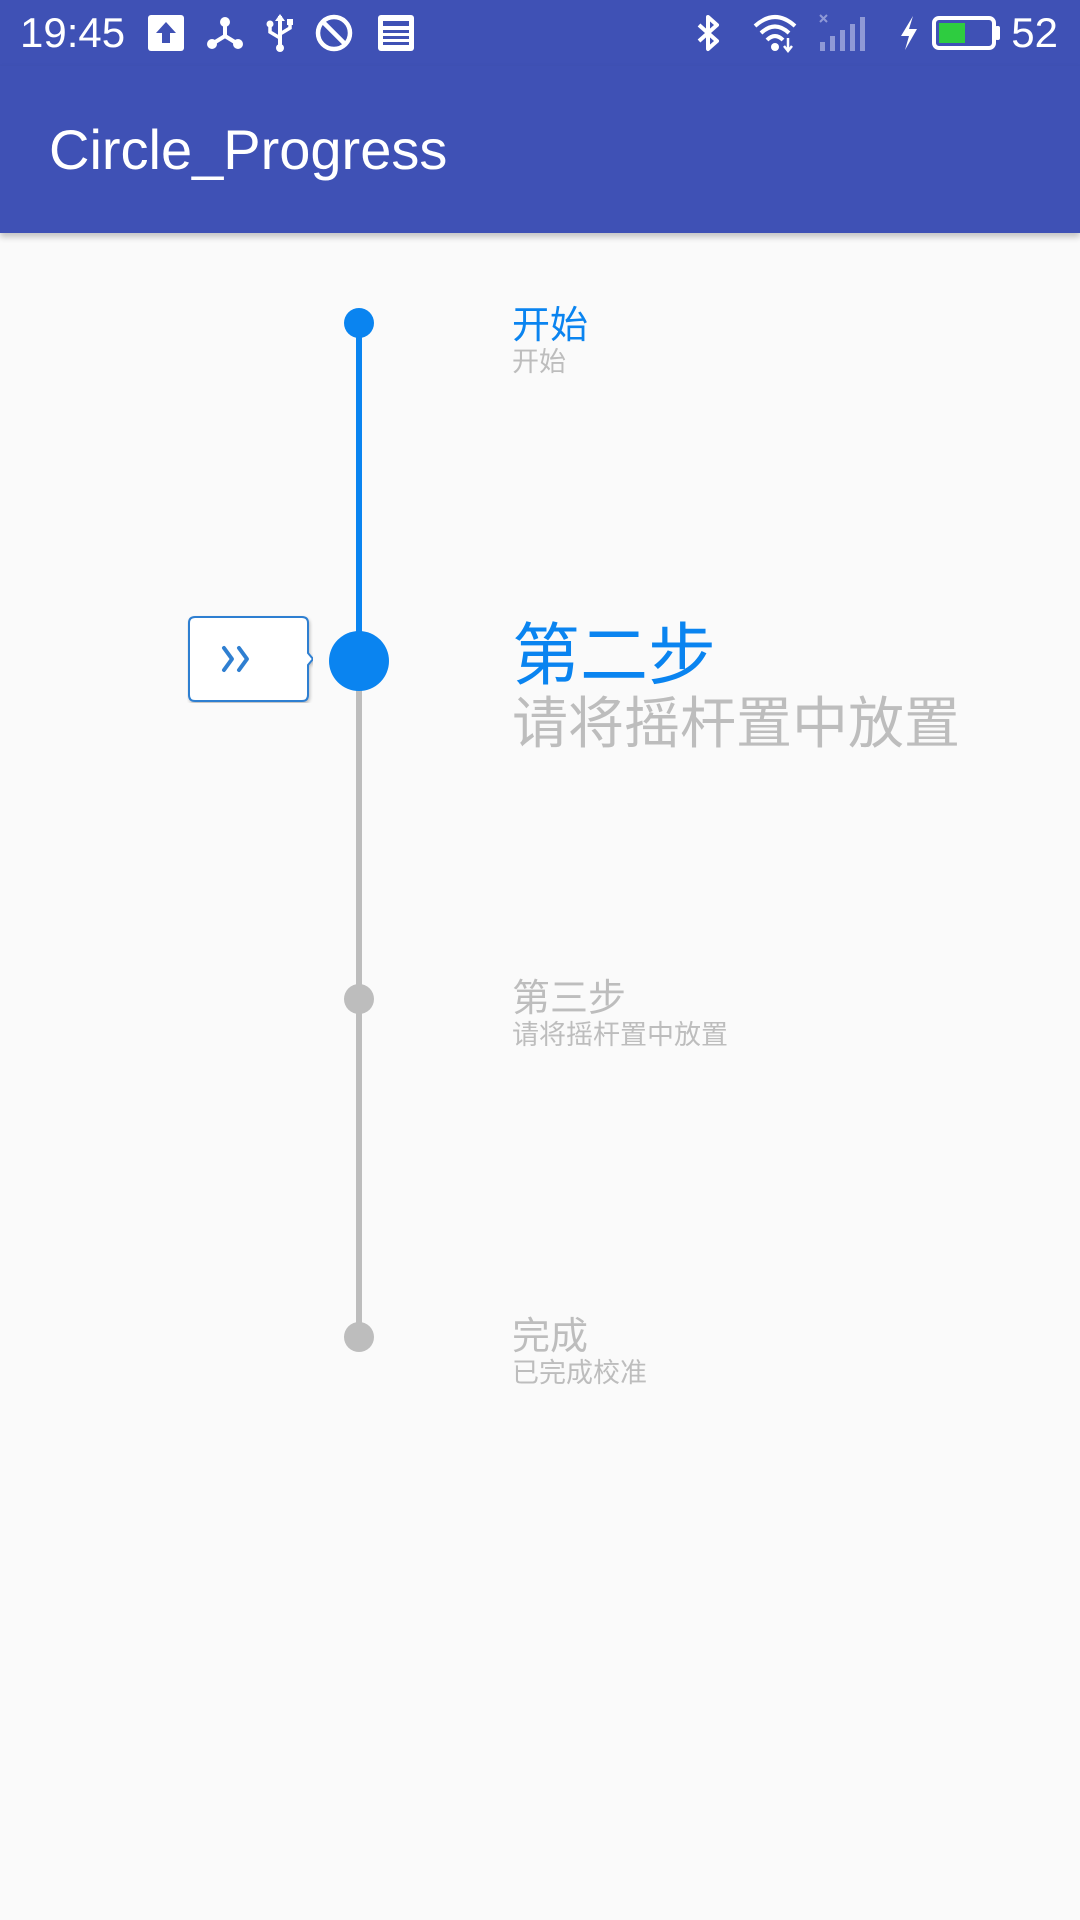 The image size is (1080, 1920). What do you see at coordinates (614, 656) in the screenshot?
I see `step-title-current: 第二步` at bounding box center [614, 656].